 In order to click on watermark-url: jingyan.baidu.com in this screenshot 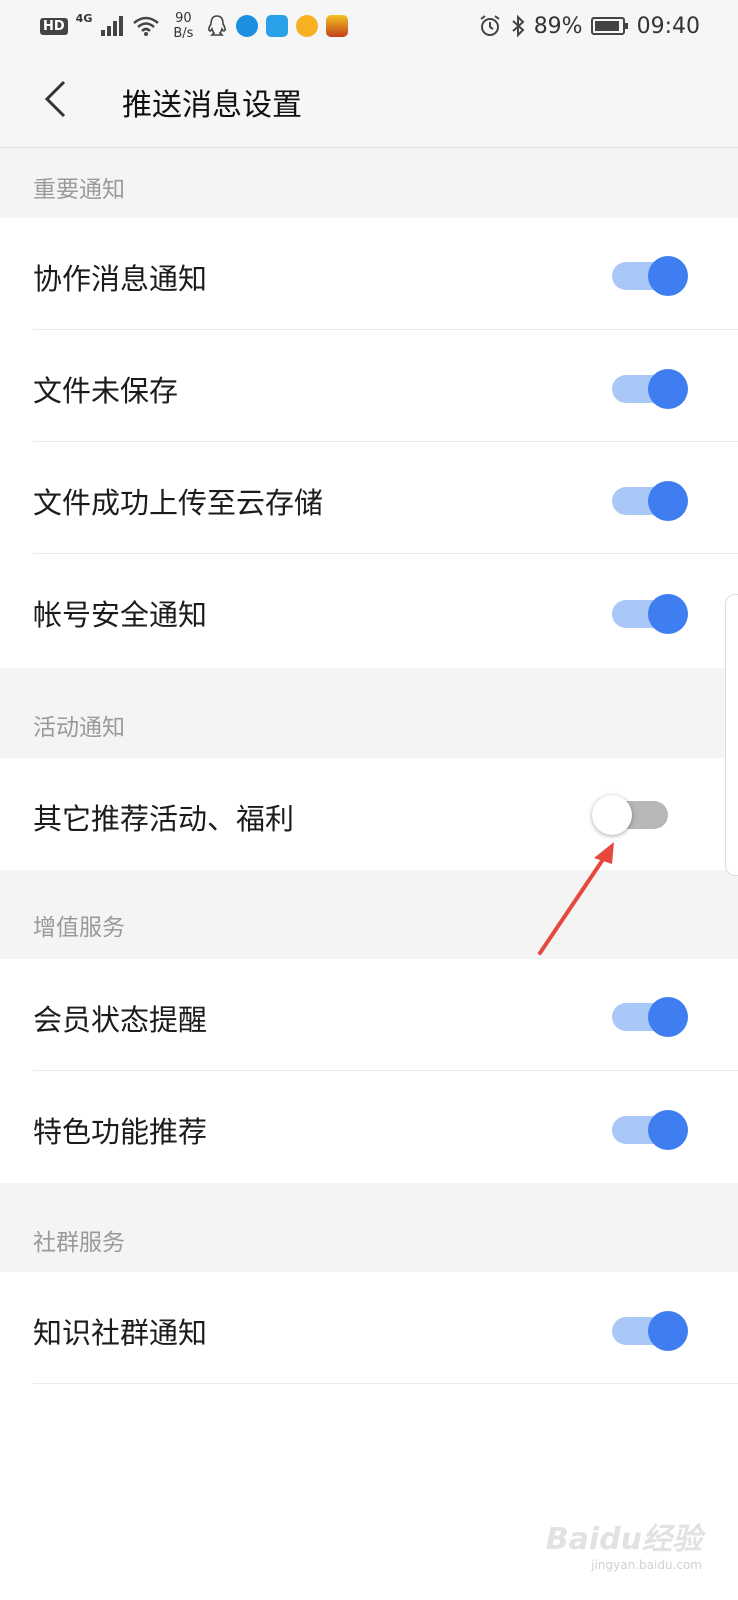, I will do `click(646, 1565)`.